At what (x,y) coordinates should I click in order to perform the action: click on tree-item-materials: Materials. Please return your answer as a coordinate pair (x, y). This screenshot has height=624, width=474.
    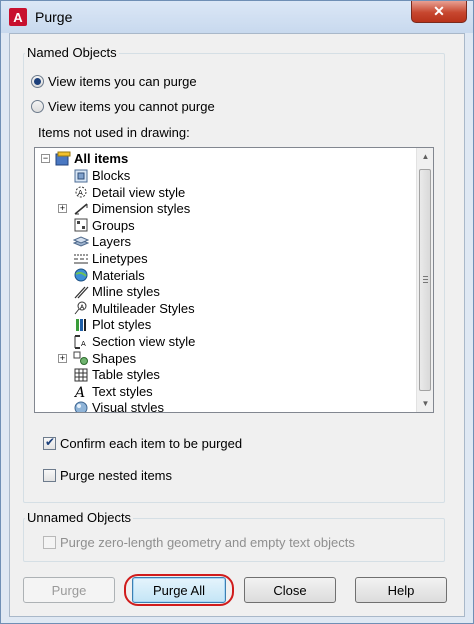
    Looking at the image, I should click on (109, 275).